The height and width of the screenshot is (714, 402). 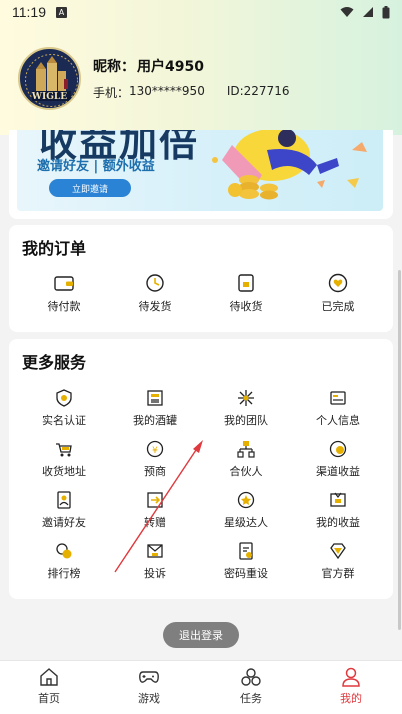 What do you see at coordinates (338, 283) in the screenshot?
I see `heart-icon` at bounding box center [338, 283].